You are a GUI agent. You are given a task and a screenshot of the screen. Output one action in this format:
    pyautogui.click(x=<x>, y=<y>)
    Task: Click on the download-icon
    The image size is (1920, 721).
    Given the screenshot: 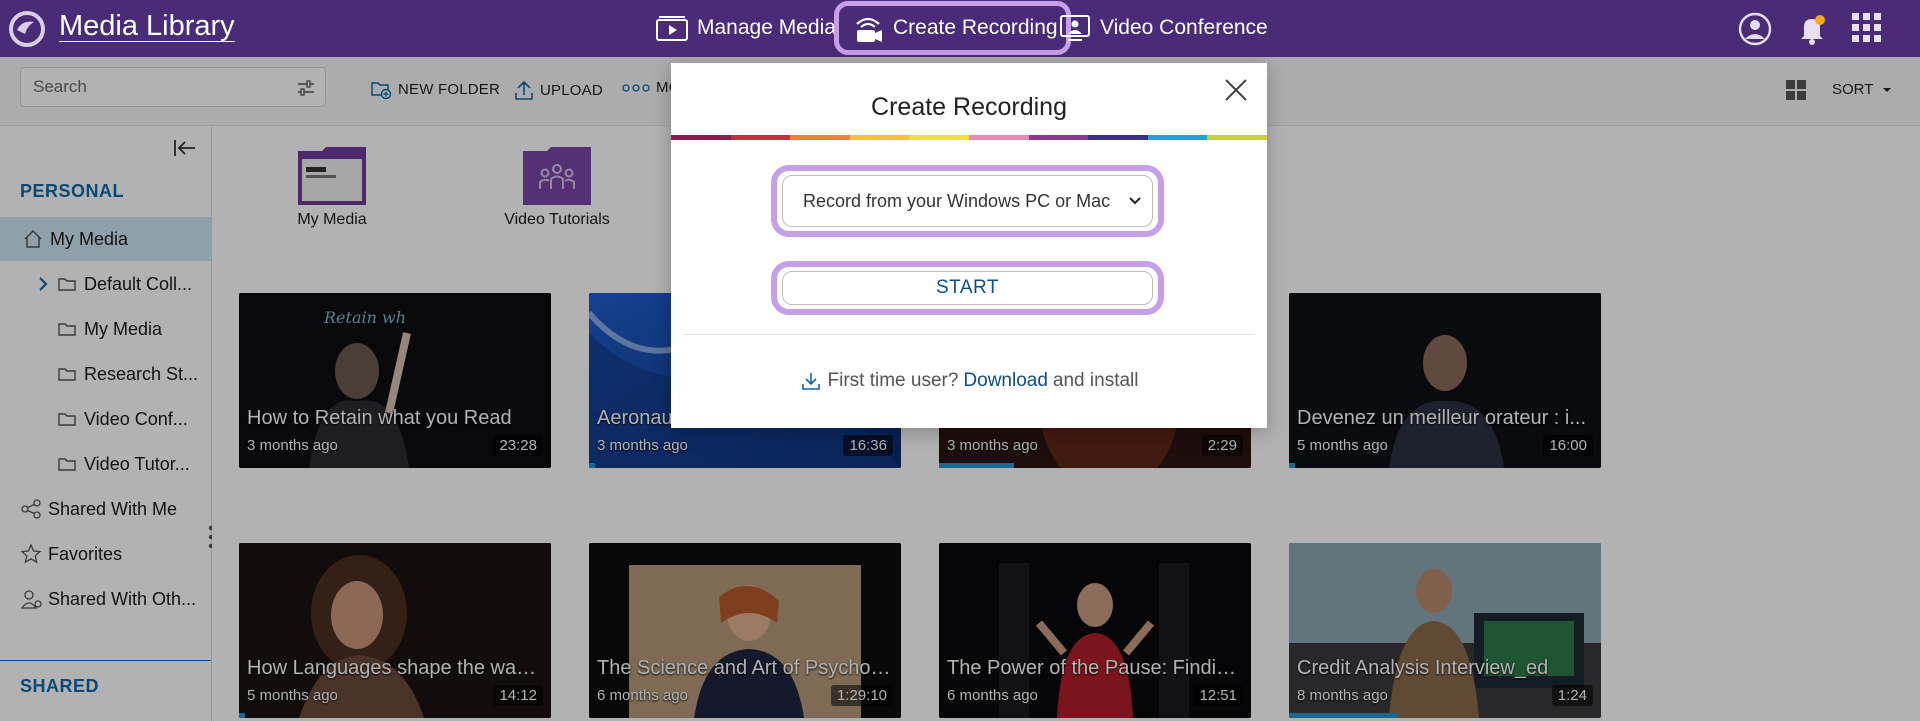 What is the action you would take?
    pyautogui.click(x=810, y=381)
    